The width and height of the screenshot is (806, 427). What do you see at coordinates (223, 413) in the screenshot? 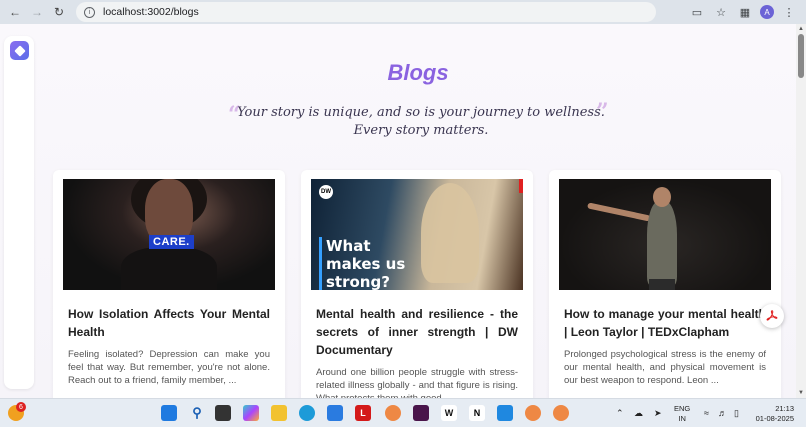
I see `task-view-icon` at bounding box center [223, 413].